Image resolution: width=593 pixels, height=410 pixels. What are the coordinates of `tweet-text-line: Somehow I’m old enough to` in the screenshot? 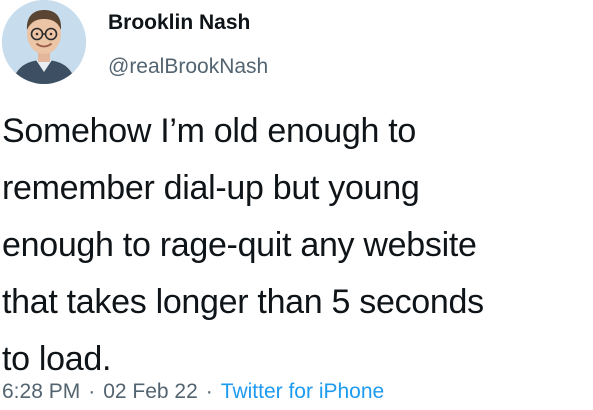 It's located at (209, 131).